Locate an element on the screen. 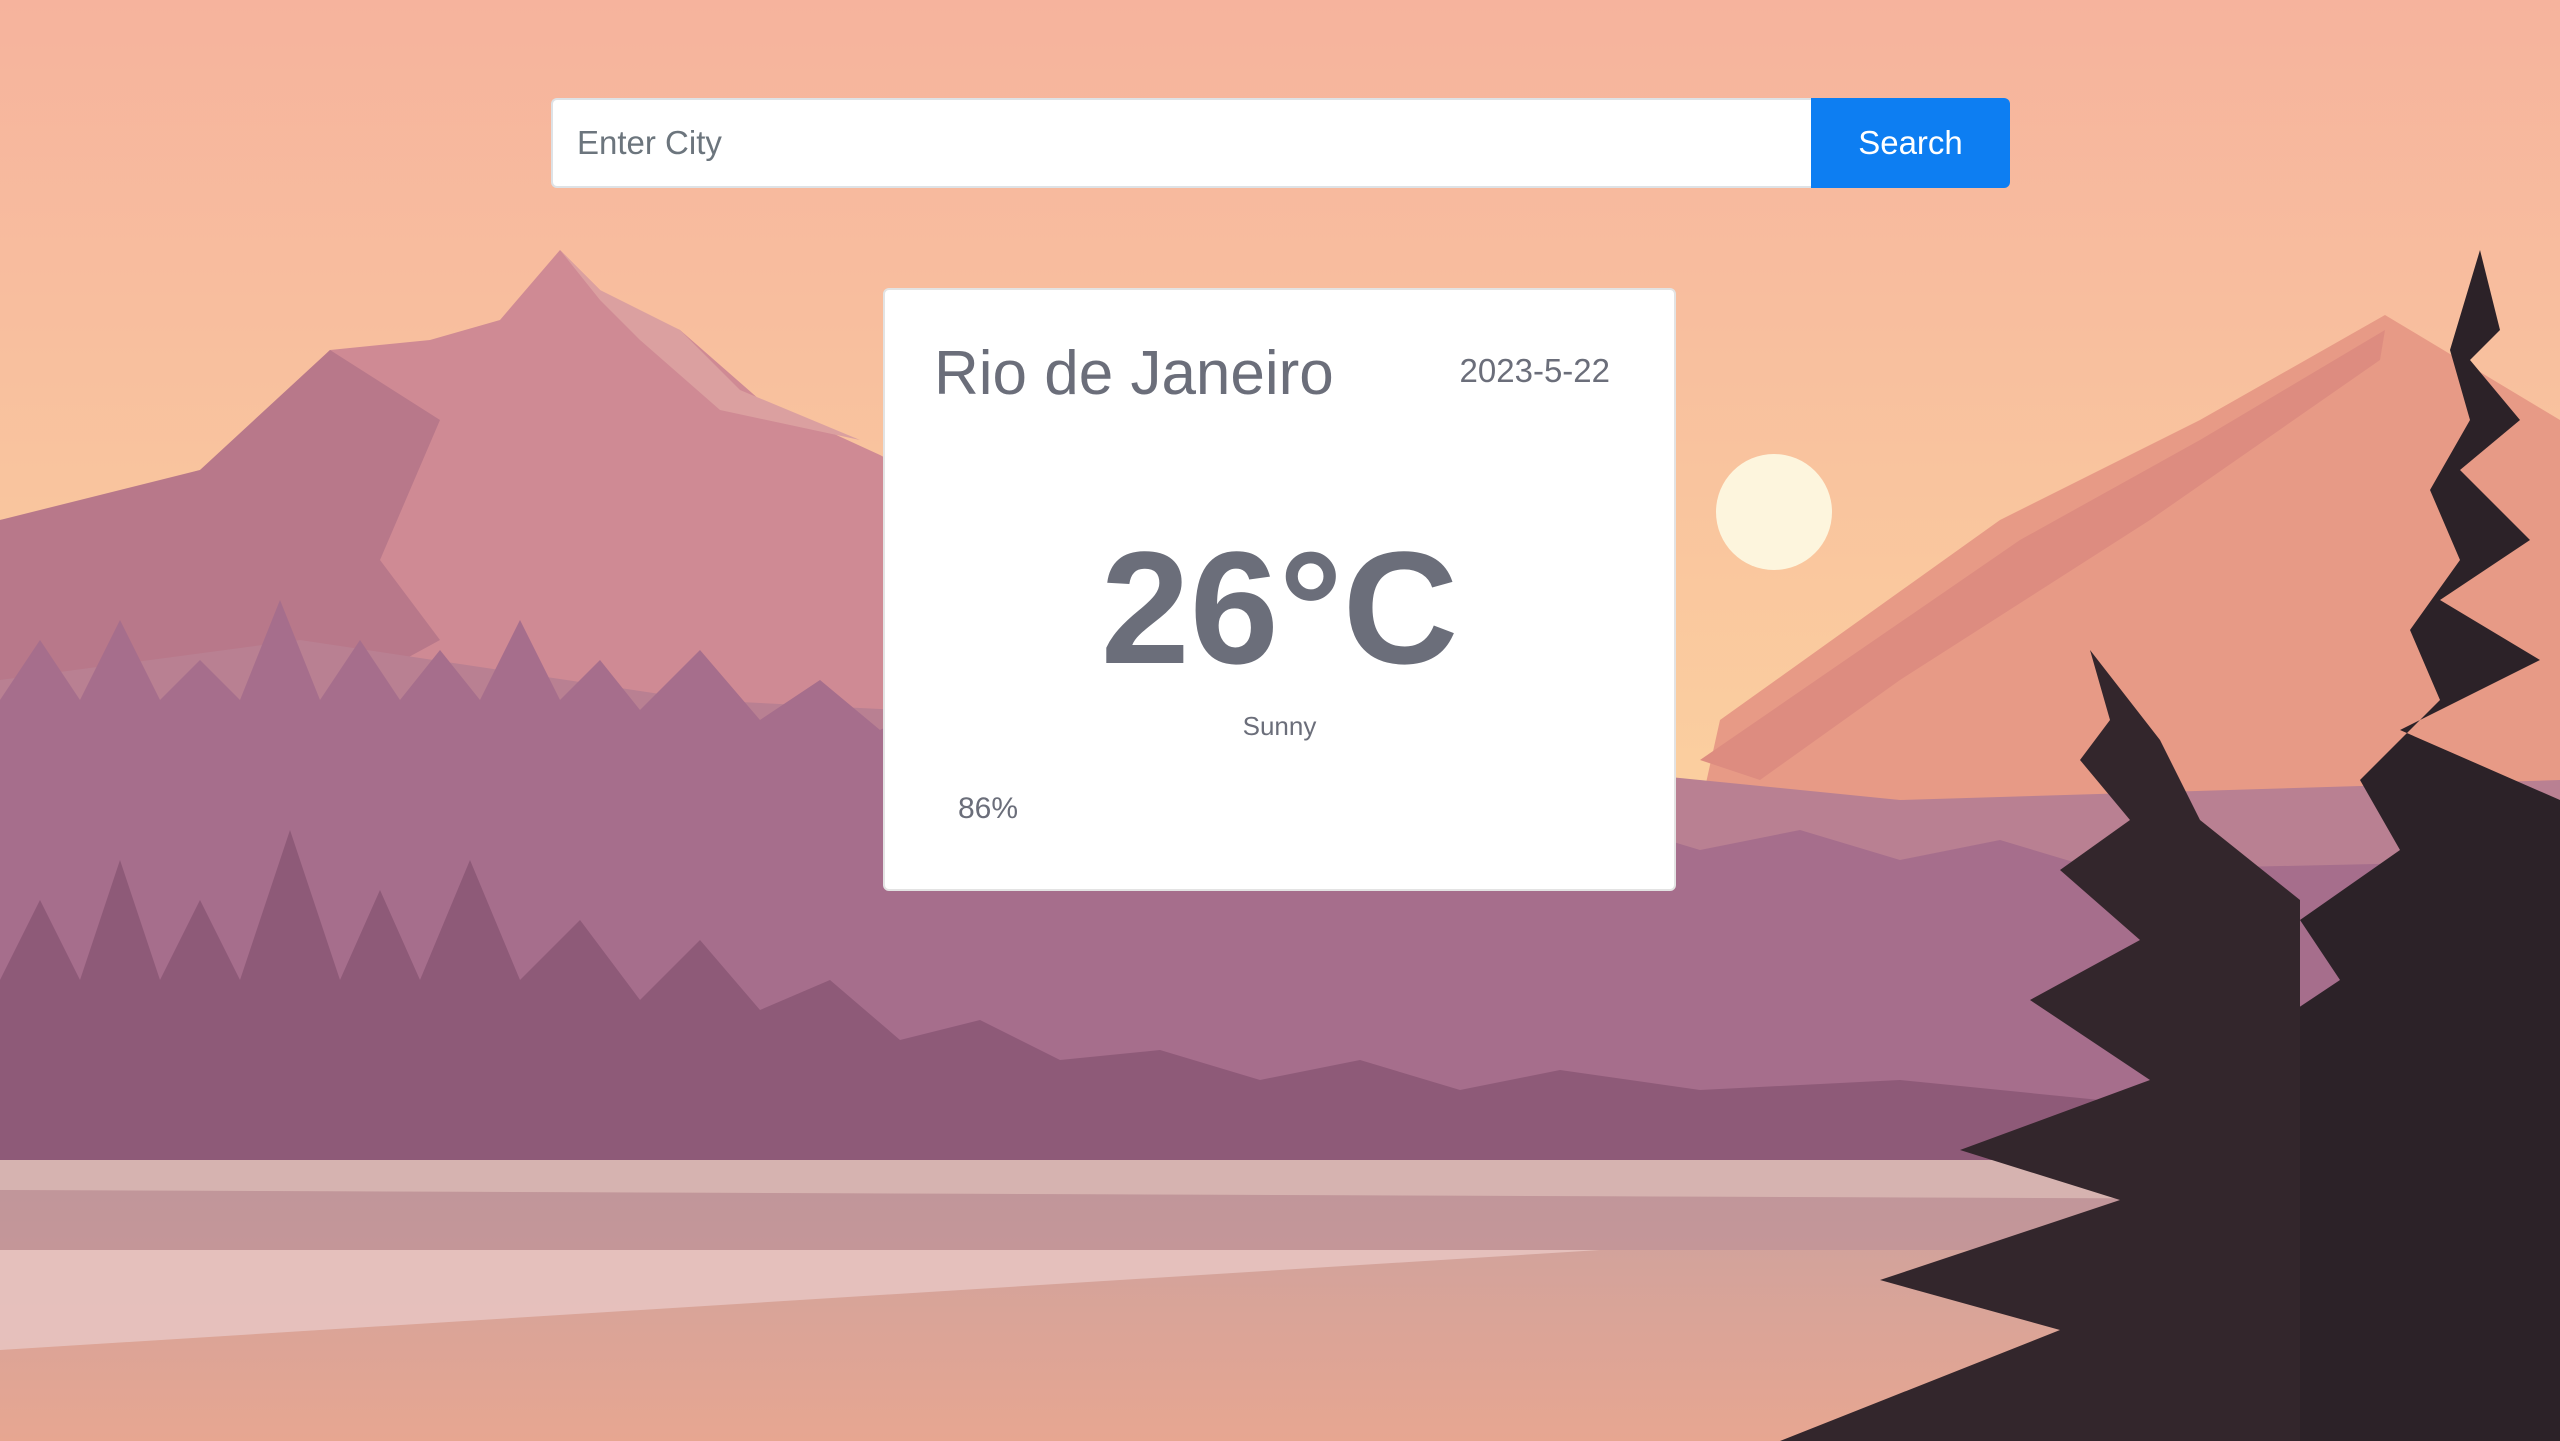 This screenshot has height=1441, width=2560. weather-card: Rio de Janeiro 2023-5-22 26°C Sunny 86% is located at coordinates (1279, 589).